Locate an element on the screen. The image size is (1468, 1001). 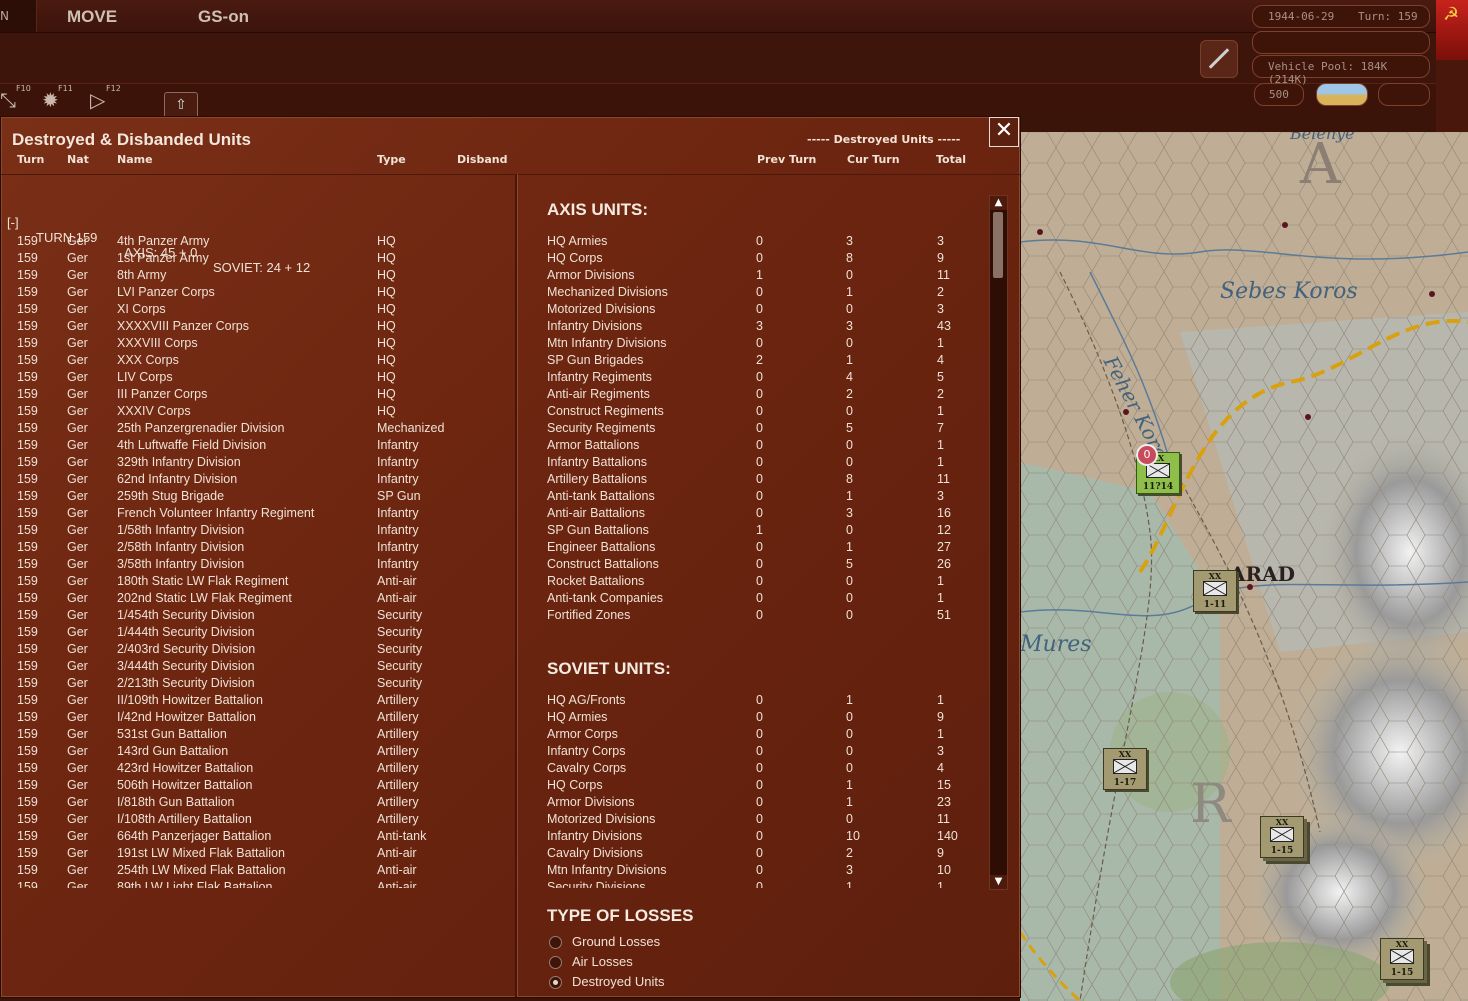
unit-up-button: ⇧ is located at coordinates (181, 105).